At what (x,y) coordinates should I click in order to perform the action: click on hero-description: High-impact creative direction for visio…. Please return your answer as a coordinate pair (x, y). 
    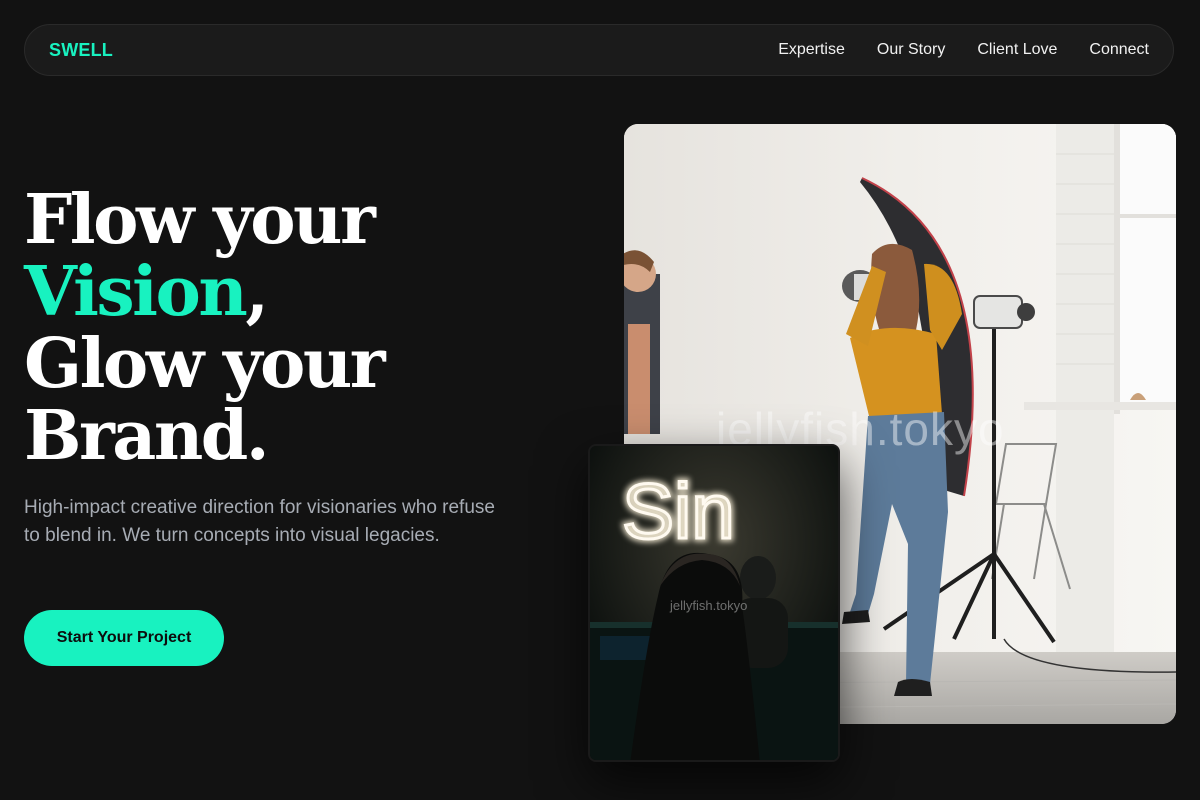
    Looking at the image, I should click on (259, 521).